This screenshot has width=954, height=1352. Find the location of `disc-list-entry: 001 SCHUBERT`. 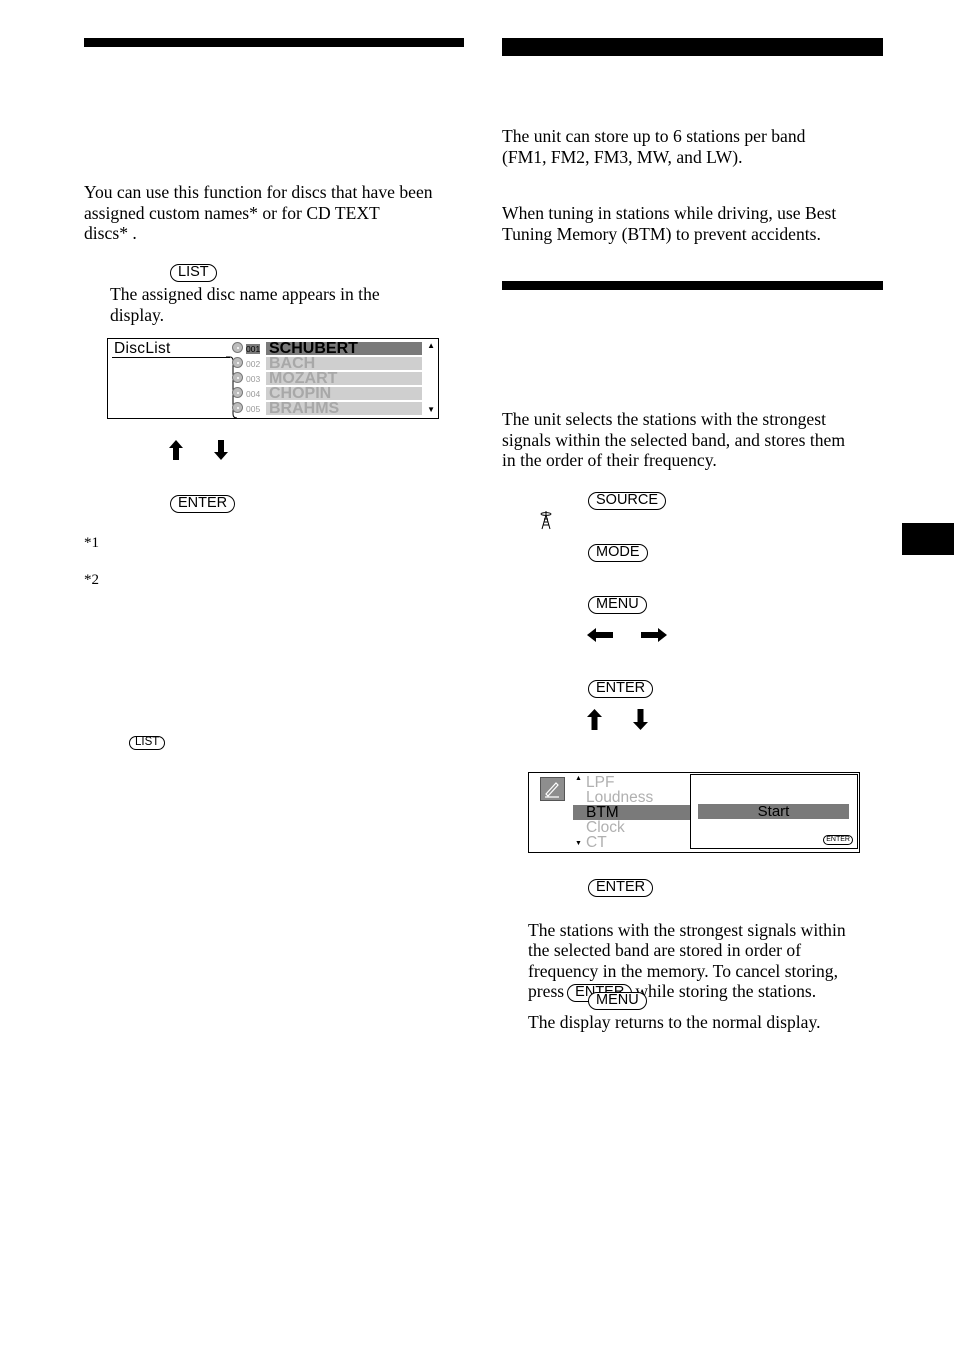

disc-list-entry: 001 SCHUBERT is located at coordinates (328, 348).